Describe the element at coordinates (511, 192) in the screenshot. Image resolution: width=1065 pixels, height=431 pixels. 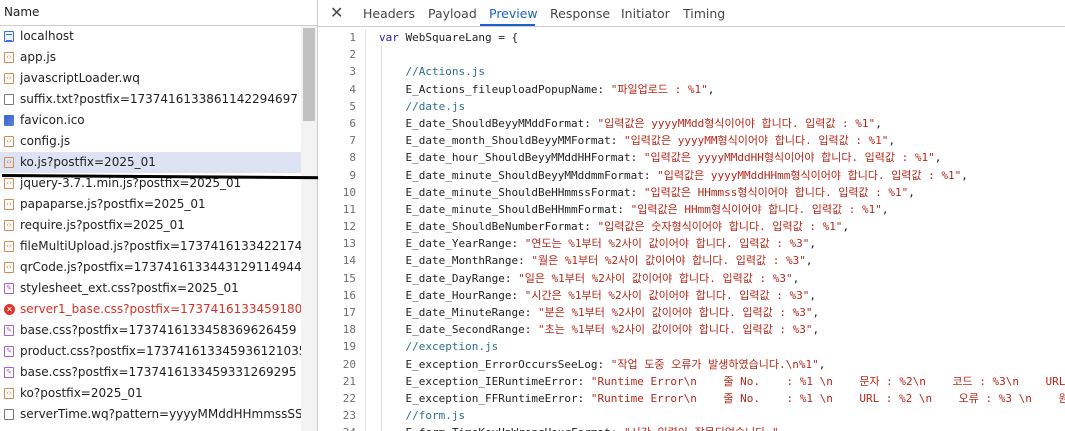
I see `code-token: E_date_minute_ShouldBeHHmmssFormat:` at that location.